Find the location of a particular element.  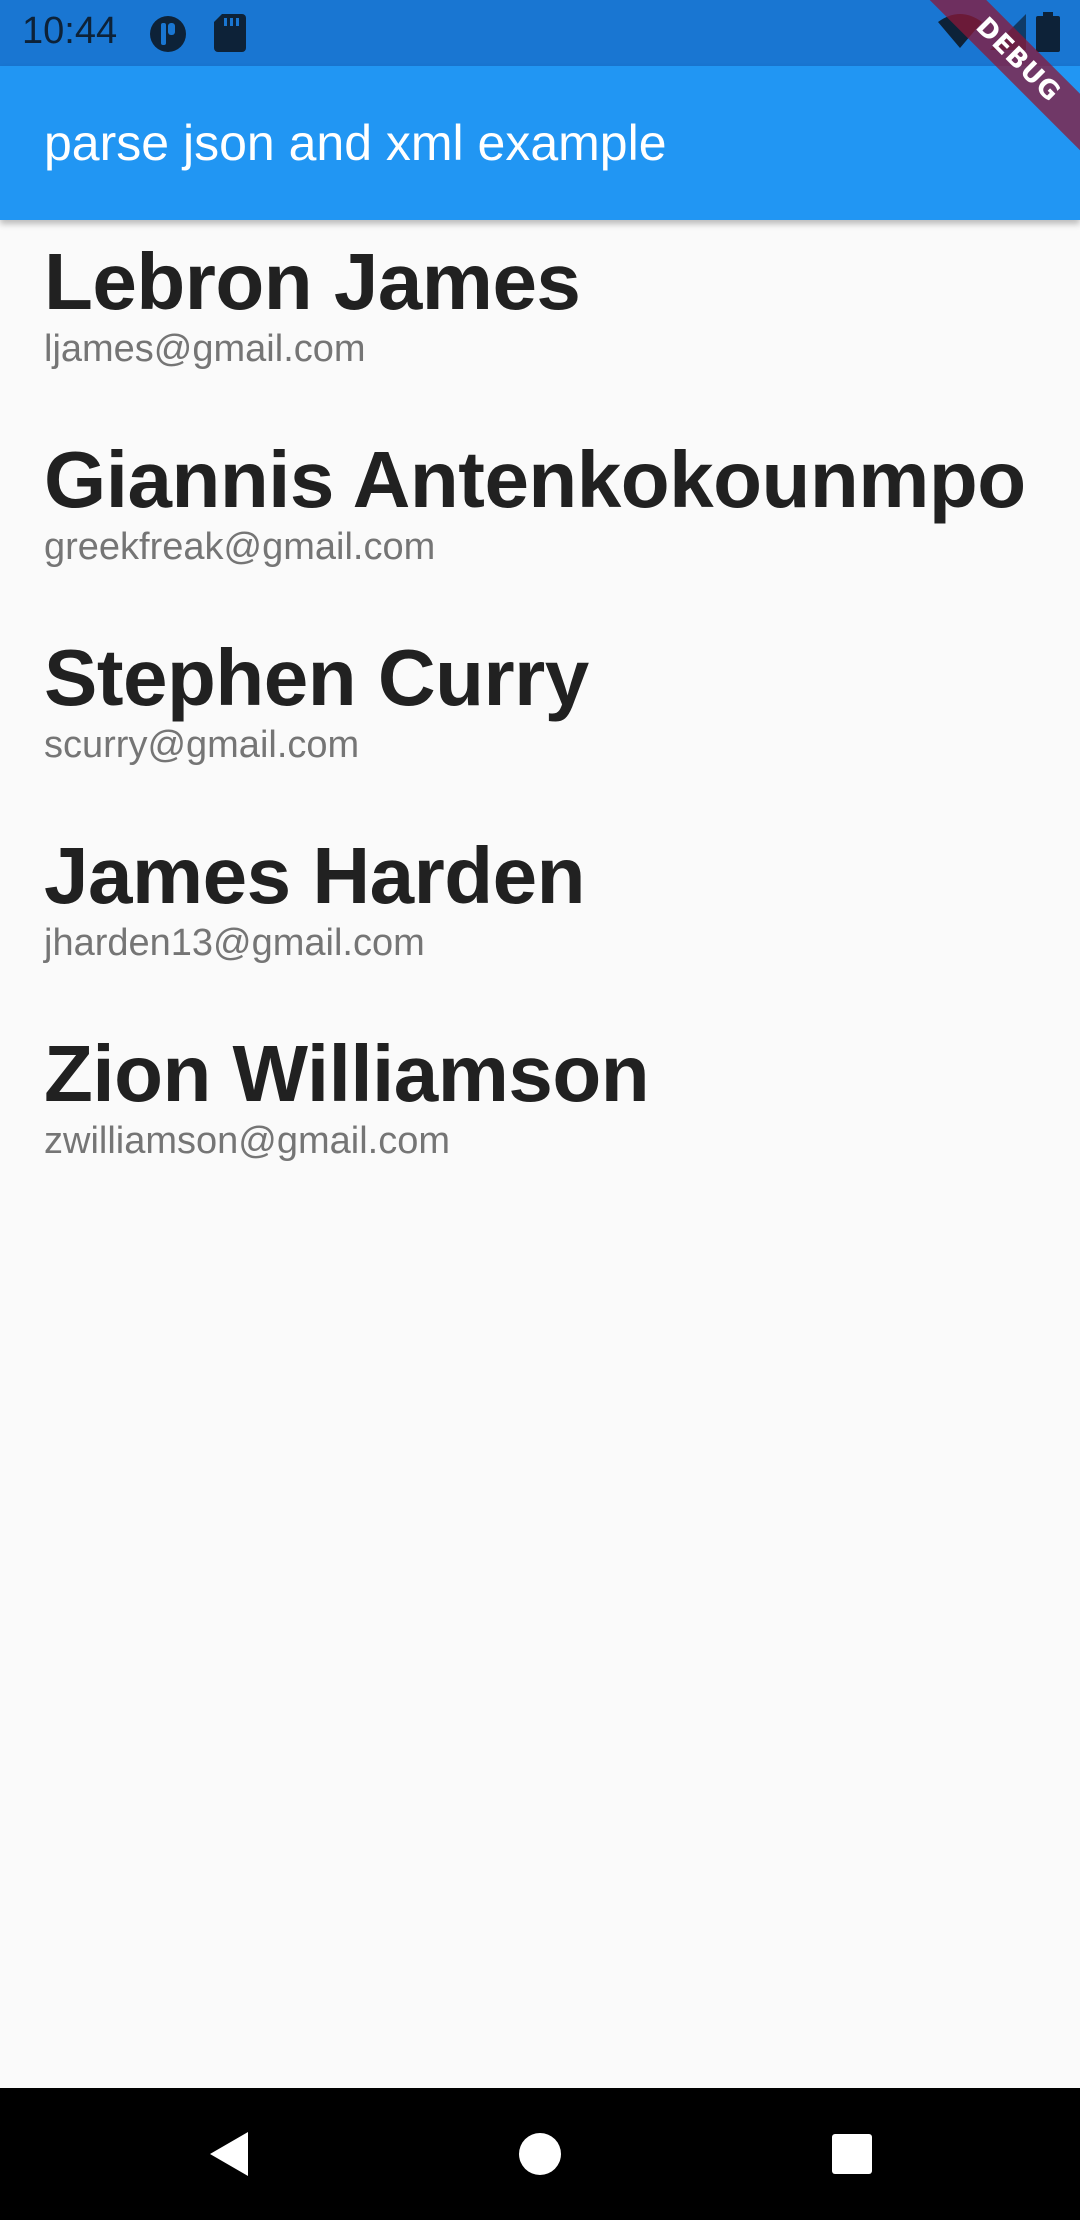

navigation-bar is located at coordinates (540, 2154).